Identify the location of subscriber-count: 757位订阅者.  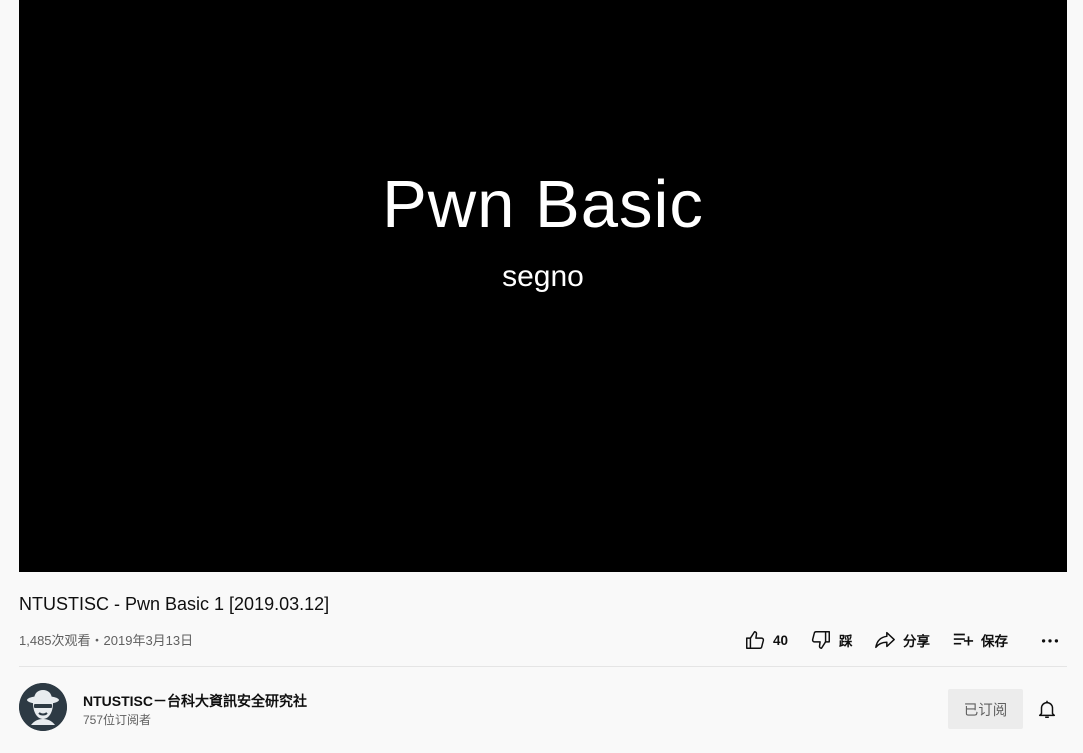
(117, 720).